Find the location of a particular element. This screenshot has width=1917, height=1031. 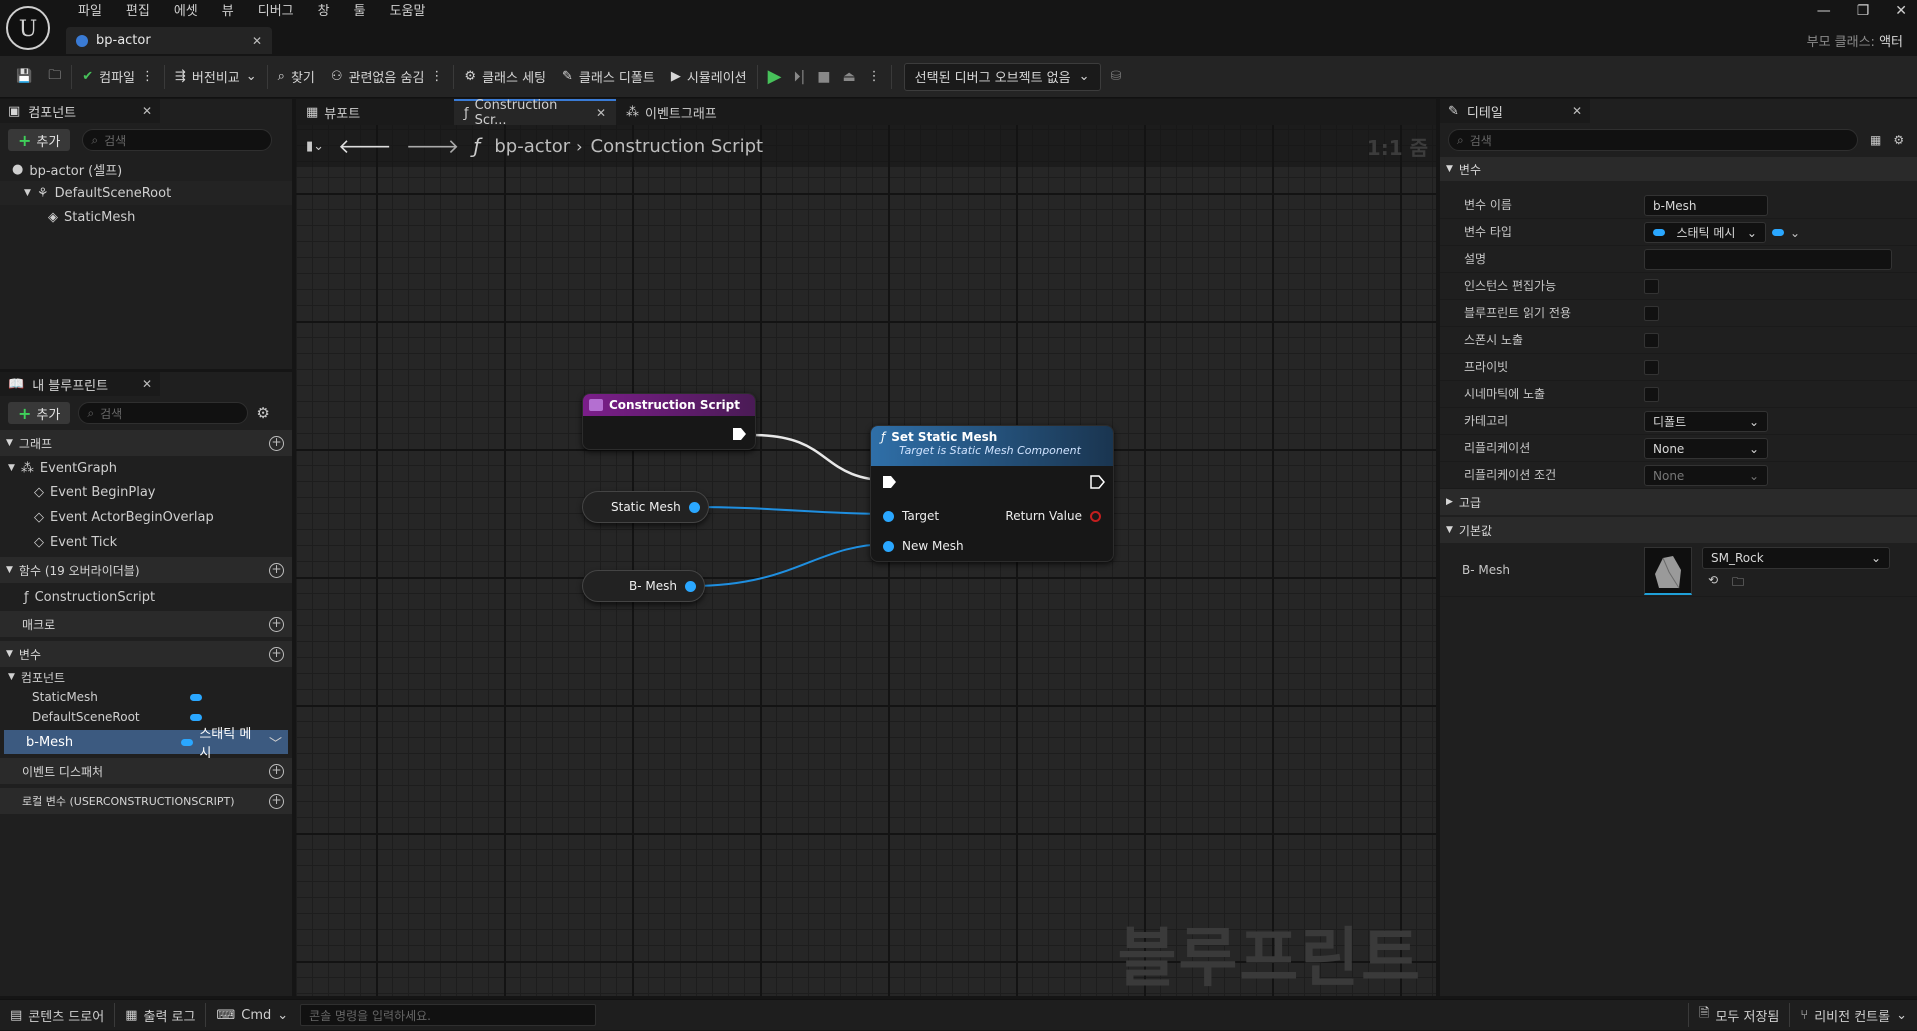

class-defaults-button: ✎ 클래스 디폴트 is located at coordinates (608, 77).